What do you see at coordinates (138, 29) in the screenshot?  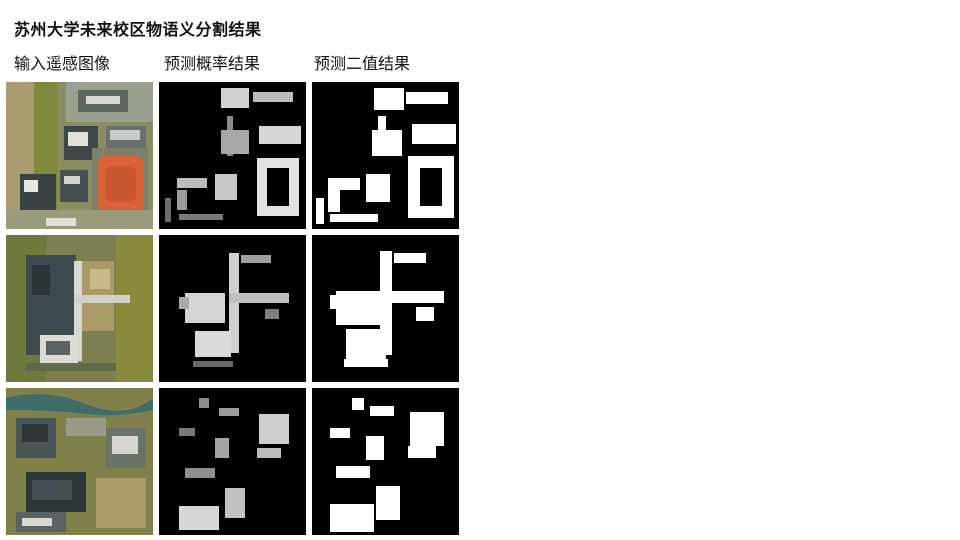 I see `page-title: 苏州大学未来校区物语义分割结果` at bounding box center [138, 29].